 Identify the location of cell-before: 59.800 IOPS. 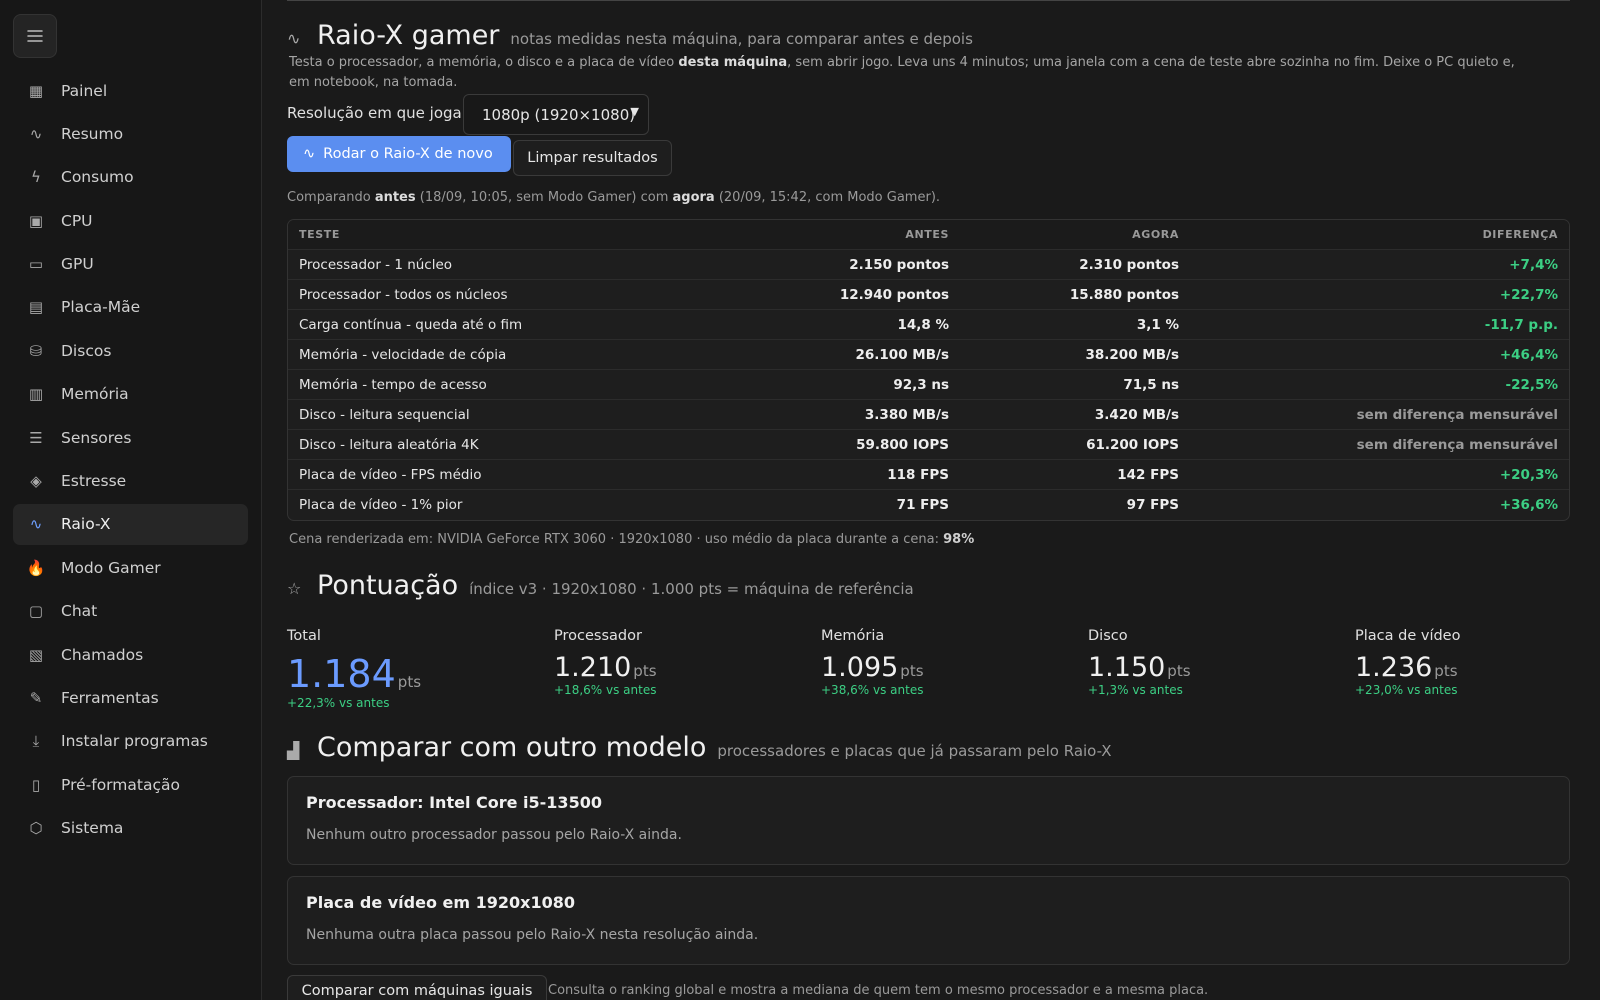
(902, 444).